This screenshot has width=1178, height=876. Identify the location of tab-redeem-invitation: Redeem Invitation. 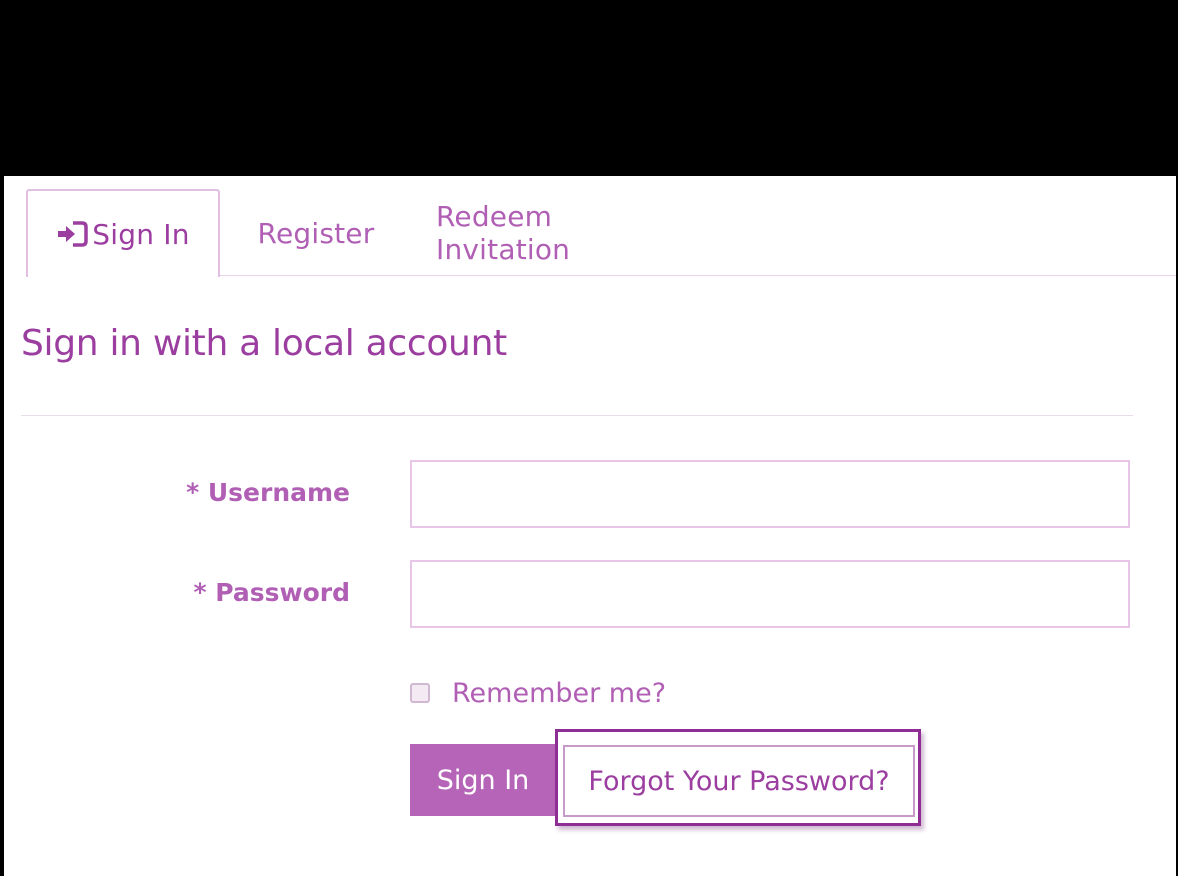
(564, 233).